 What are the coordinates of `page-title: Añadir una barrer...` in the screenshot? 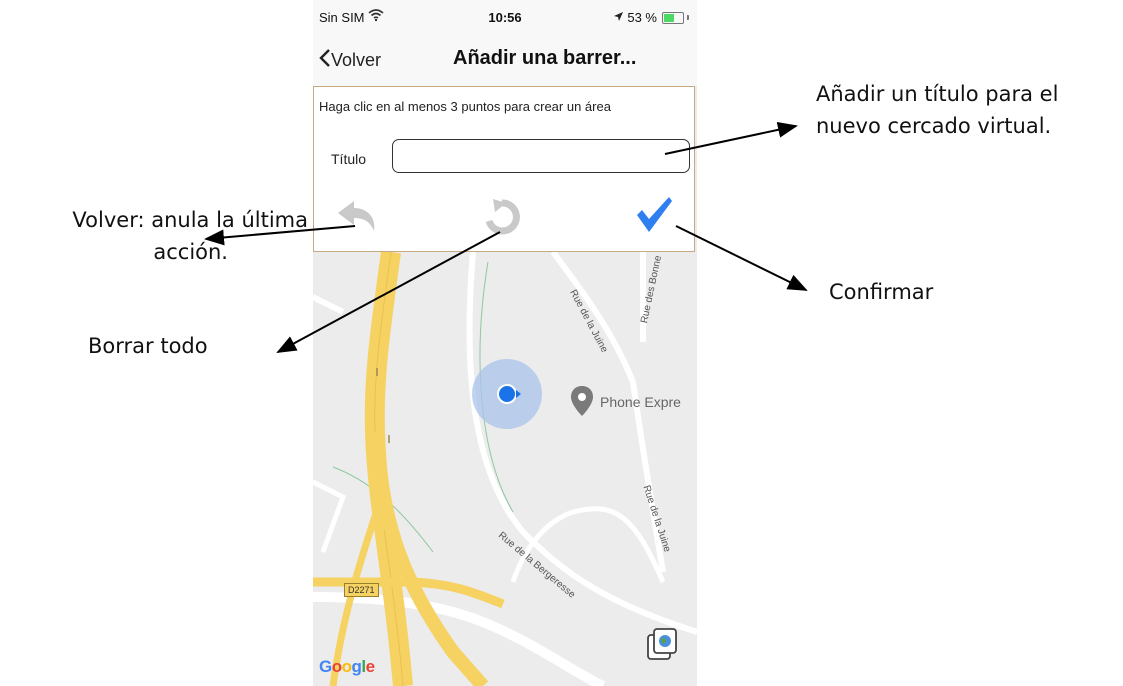 It's located at (545, 58).